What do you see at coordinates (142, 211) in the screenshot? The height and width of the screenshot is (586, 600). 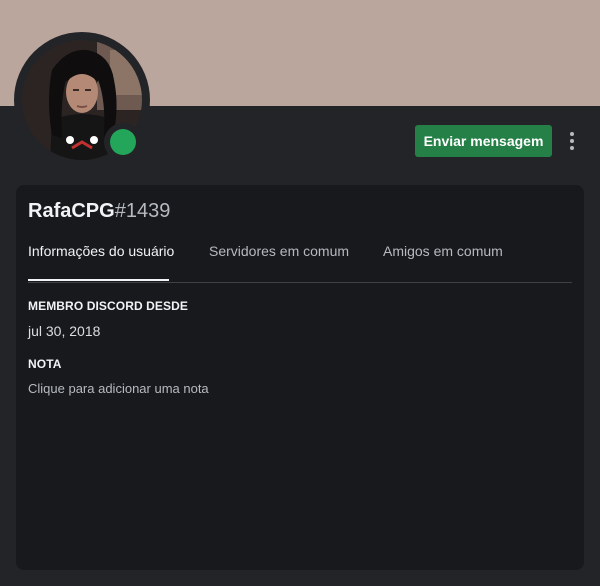 I see `discriminator: #1439` at bounding box center [142, 211].